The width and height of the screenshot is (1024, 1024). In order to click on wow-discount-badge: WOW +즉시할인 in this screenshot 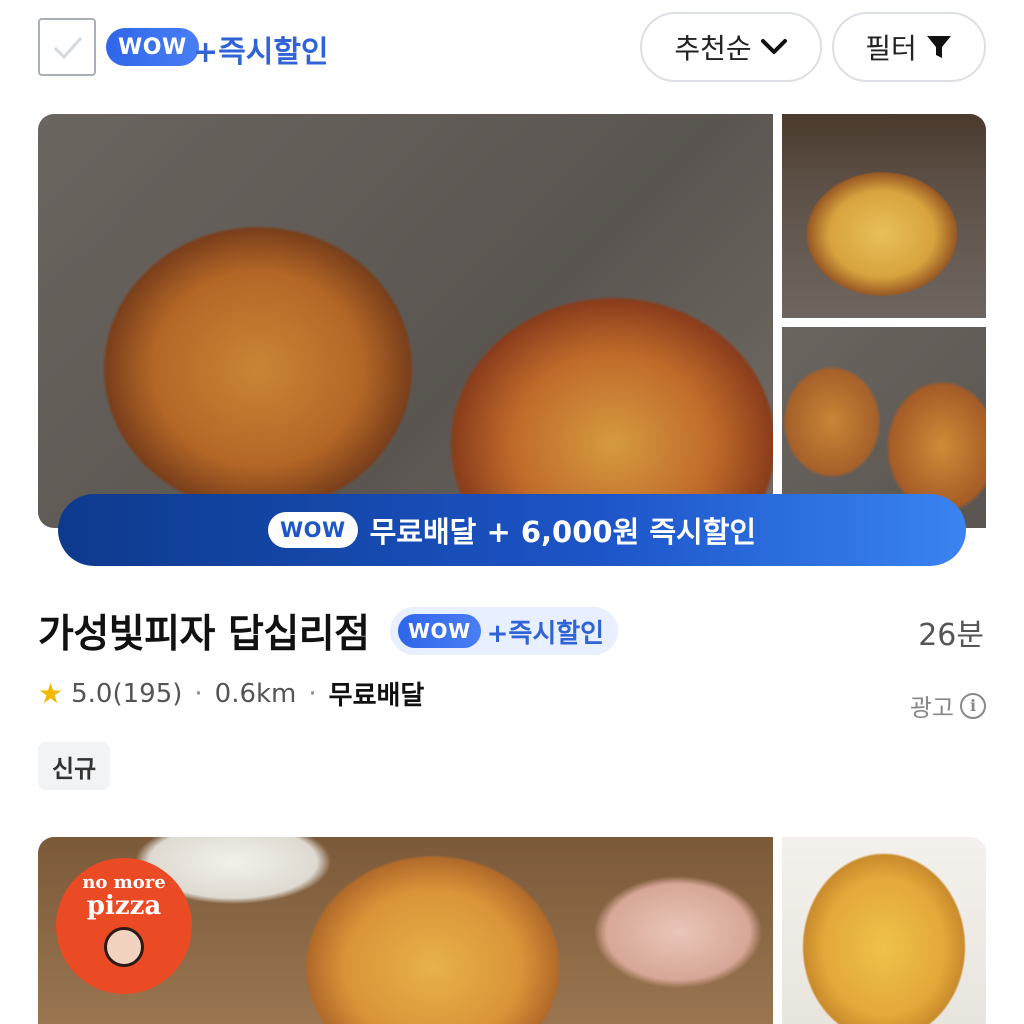, I will do `click(504, 631)`.